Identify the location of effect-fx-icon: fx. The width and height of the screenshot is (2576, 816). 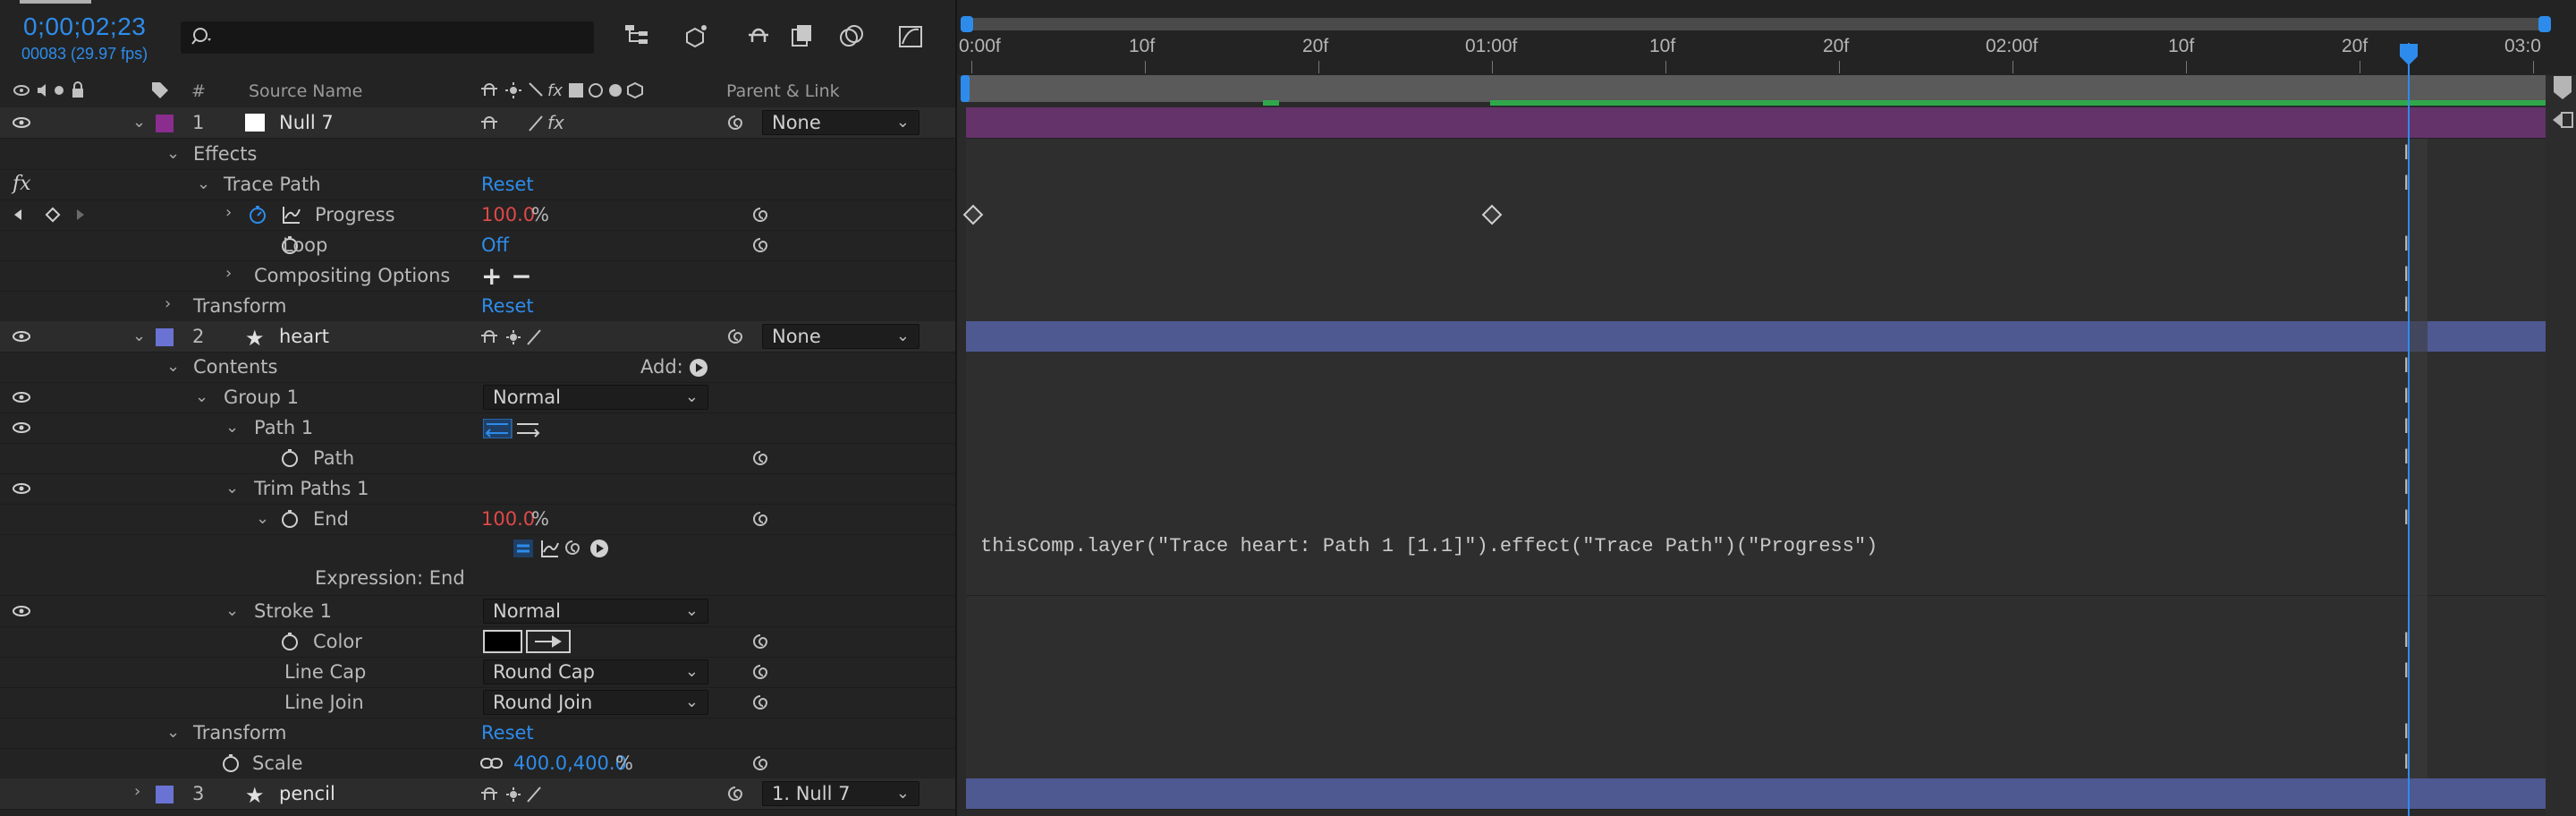
(22, 184).